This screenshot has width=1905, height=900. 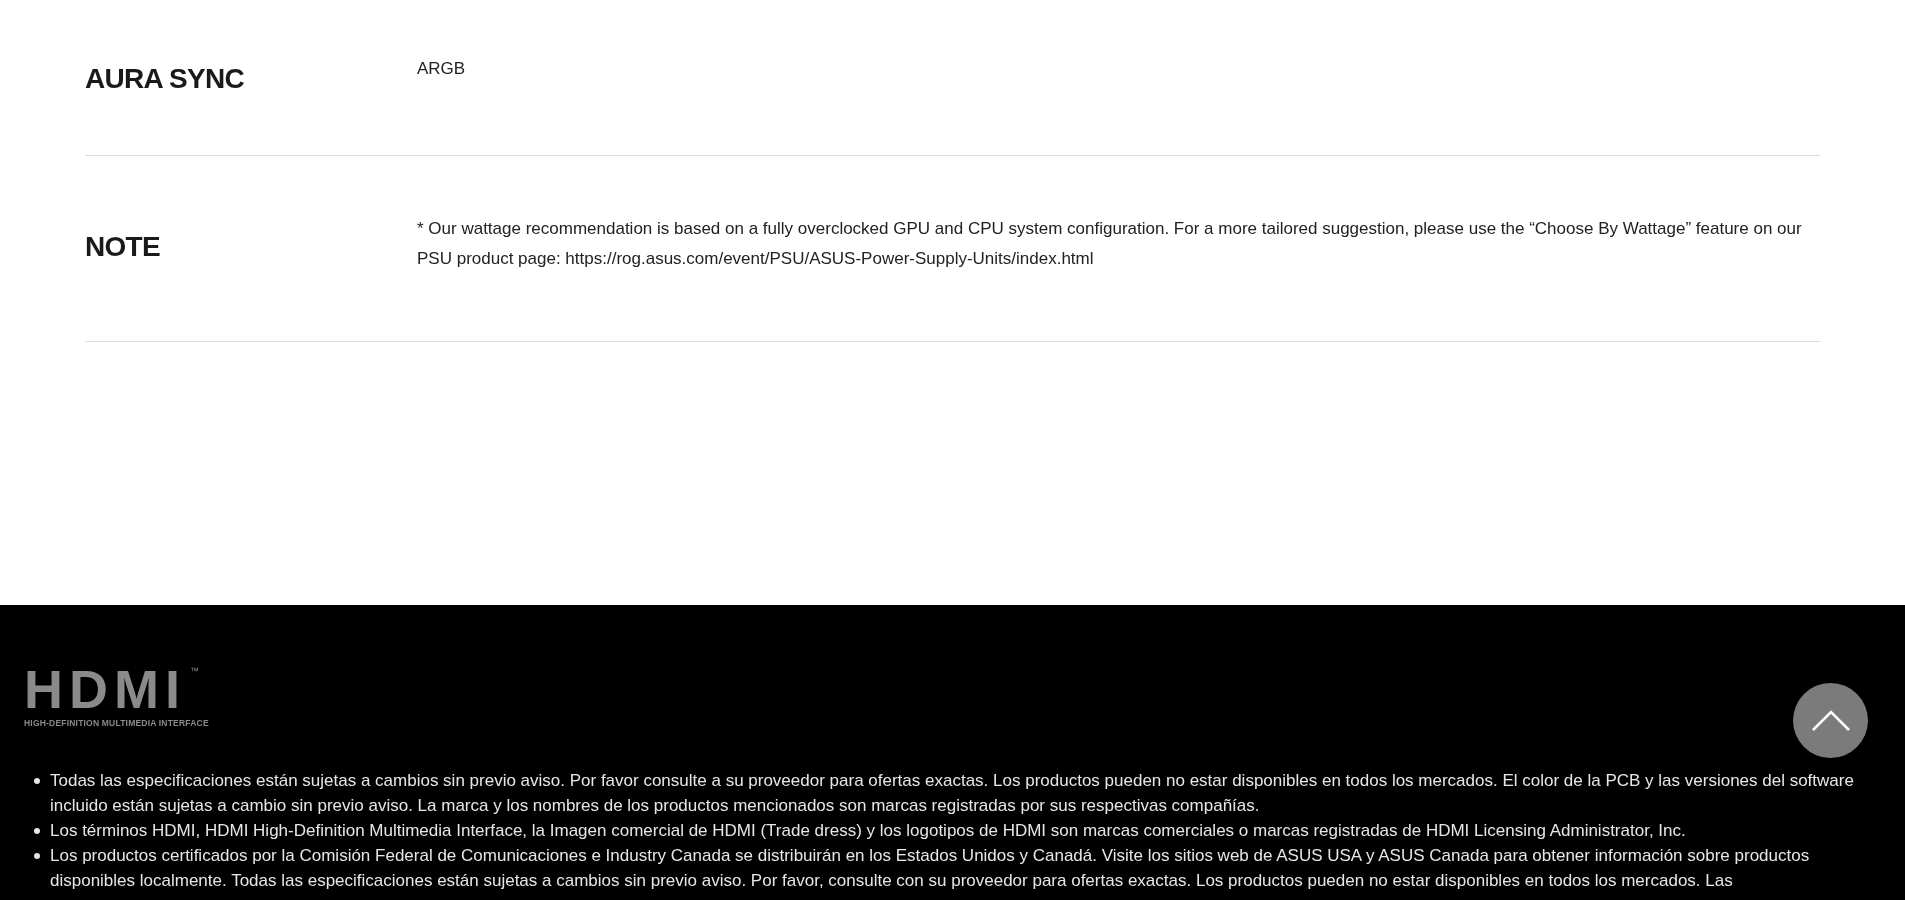 I want to click on disclaimer-text: Todas las especificaciones están sujetas a cambios sin previo aviso. Por favor consulte a su proveedor para ofertas exactas. Los productos pueden no estar disponibles en todos los mercados. El color de la PCB y las versiones del software incluido están sujetas a cambio sin previo aviso. La marca y los nombres de los productos mencionados son marcas registradas por sus respectivas compañías., so click(x=952, y=793).